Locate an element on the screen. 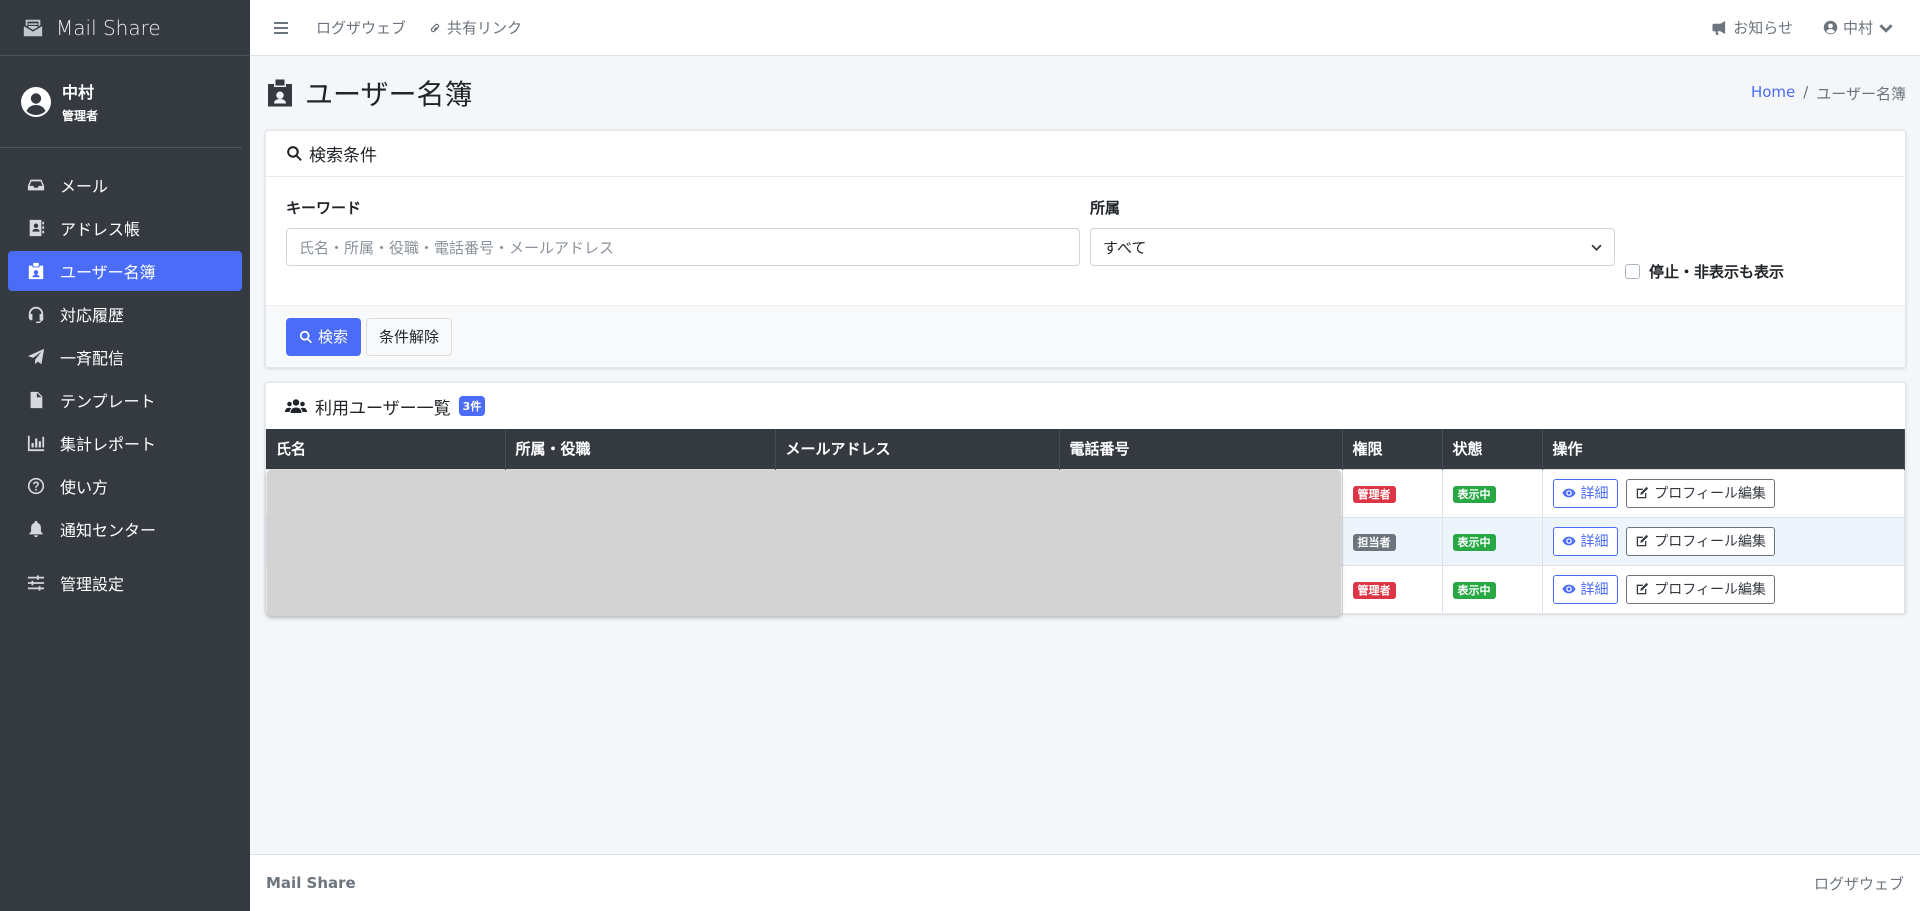 The width and height of the screenshot is (1920, 911). sidebar-item-broadcast: 一斉配信 is located at coordinates (125, 357).